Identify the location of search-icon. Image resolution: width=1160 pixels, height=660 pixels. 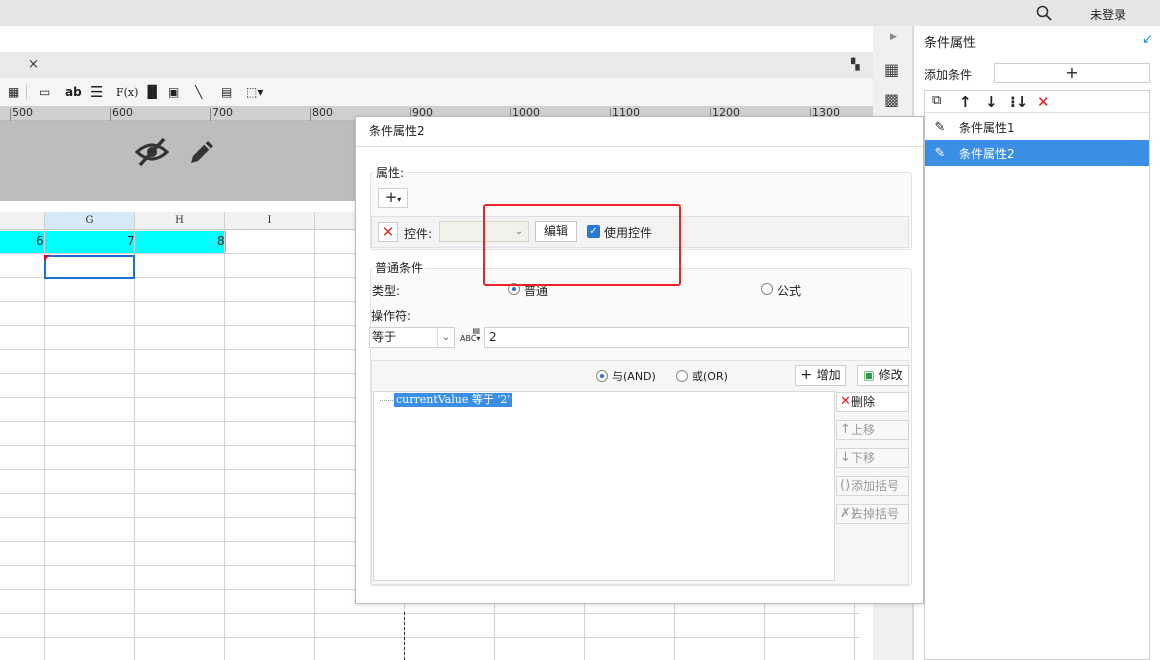
(1044, 13).